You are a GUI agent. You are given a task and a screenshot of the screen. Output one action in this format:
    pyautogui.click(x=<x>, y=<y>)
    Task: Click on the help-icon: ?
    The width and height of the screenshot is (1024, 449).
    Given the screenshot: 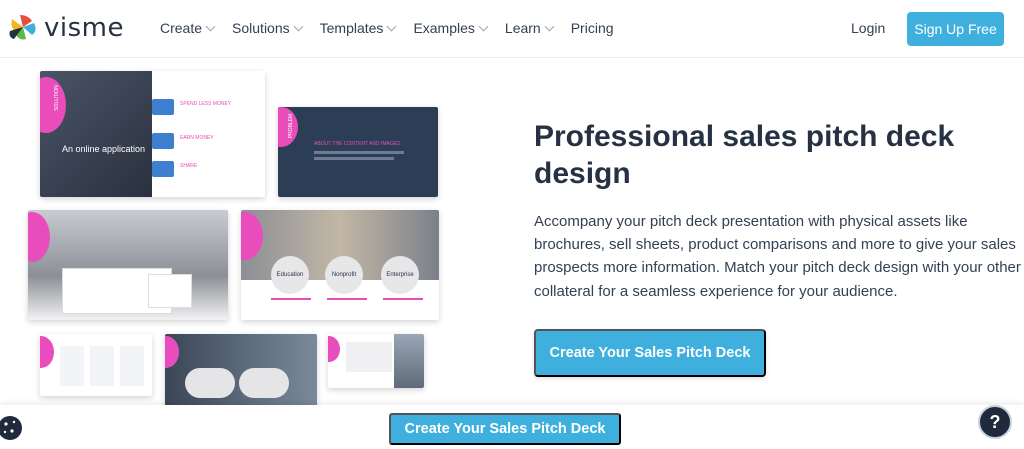 What is the action you would take?
    pyautogui.click(x=995, y=422)
    